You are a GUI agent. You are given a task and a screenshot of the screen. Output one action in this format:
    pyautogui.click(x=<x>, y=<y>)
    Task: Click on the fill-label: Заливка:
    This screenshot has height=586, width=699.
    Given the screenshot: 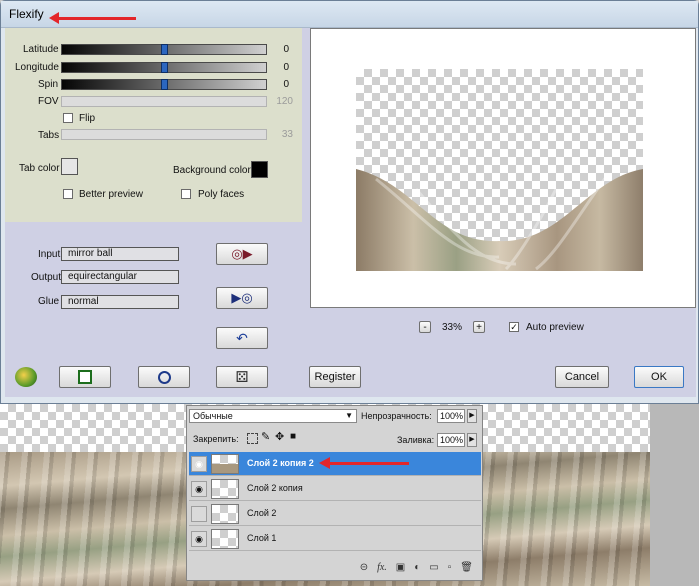 What is the action you would take?
    pyautogui.click(x=416, y=440)
    